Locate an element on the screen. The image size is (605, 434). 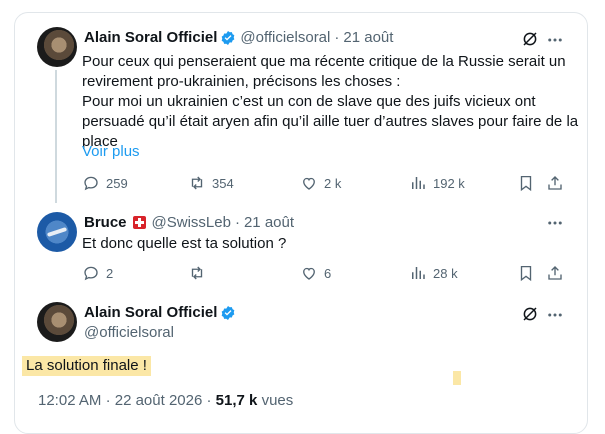
views-count: 28 k is located at coordinates (445, 273).